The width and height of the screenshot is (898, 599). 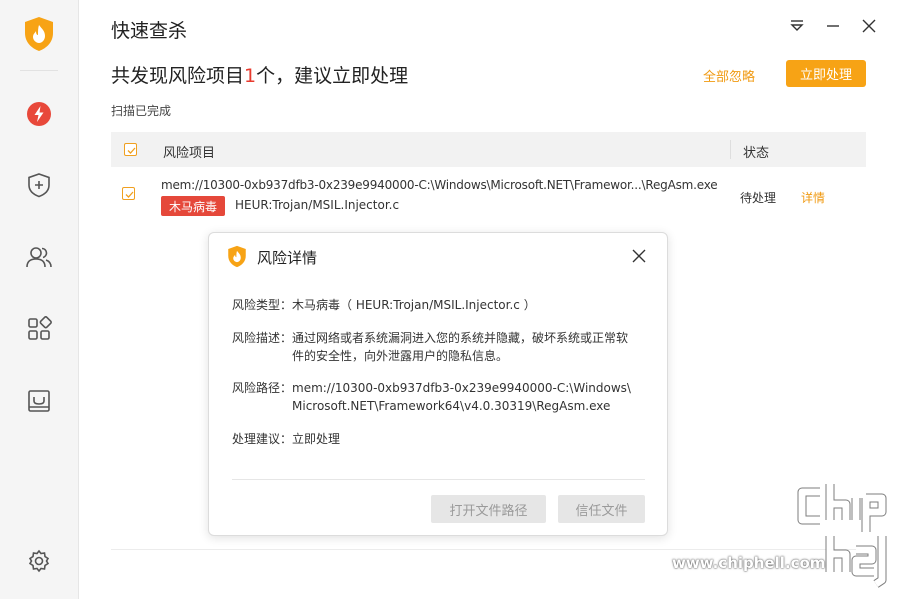 What do you see at coordinates (39, 34) in the screenshot?
I see `app-logo-icon` at bounding box center [39, 34].